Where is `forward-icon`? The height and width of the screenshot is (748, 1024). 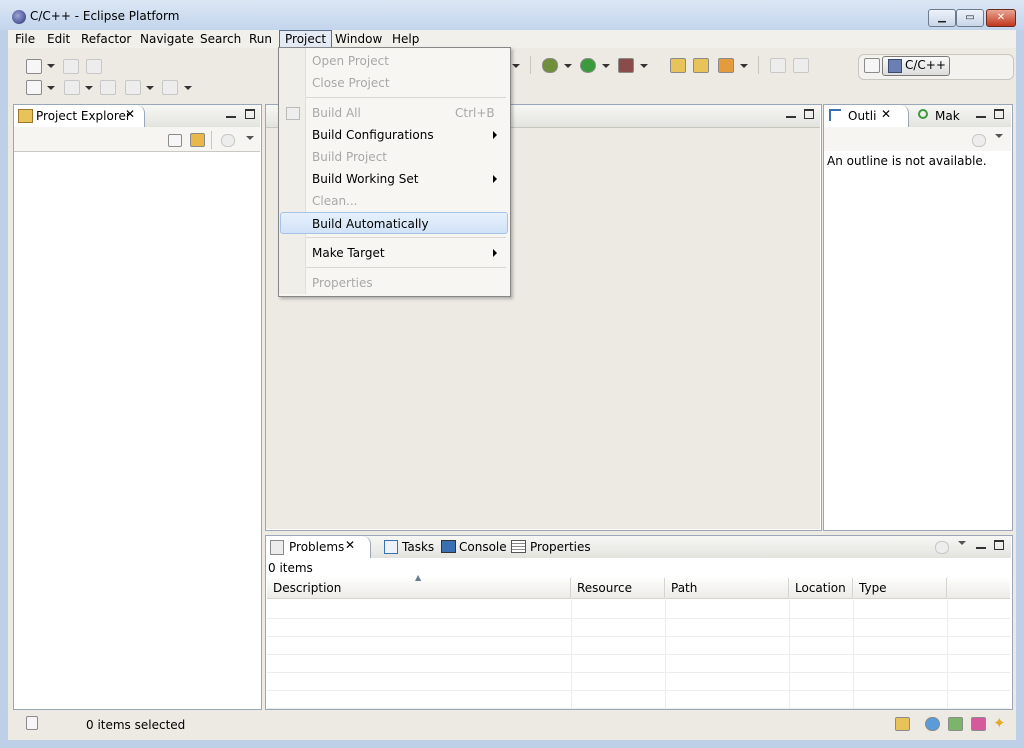 forward-icon is located at coordinates (170, 87).